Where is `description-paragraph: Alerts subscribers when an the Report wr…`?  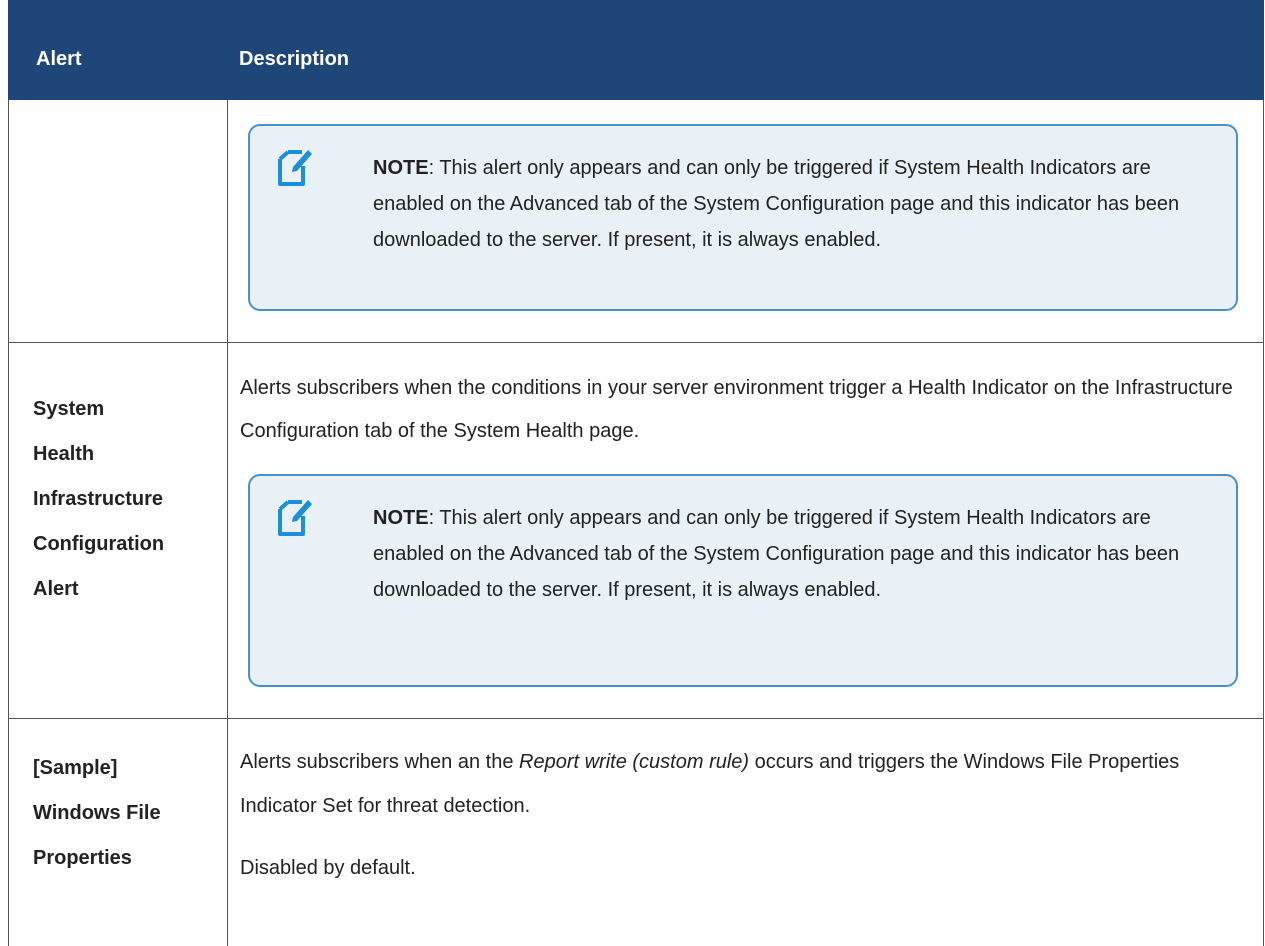
description-paragraph: Alerts subscribers when an the Report wr… is located at coordinates (740, 784).